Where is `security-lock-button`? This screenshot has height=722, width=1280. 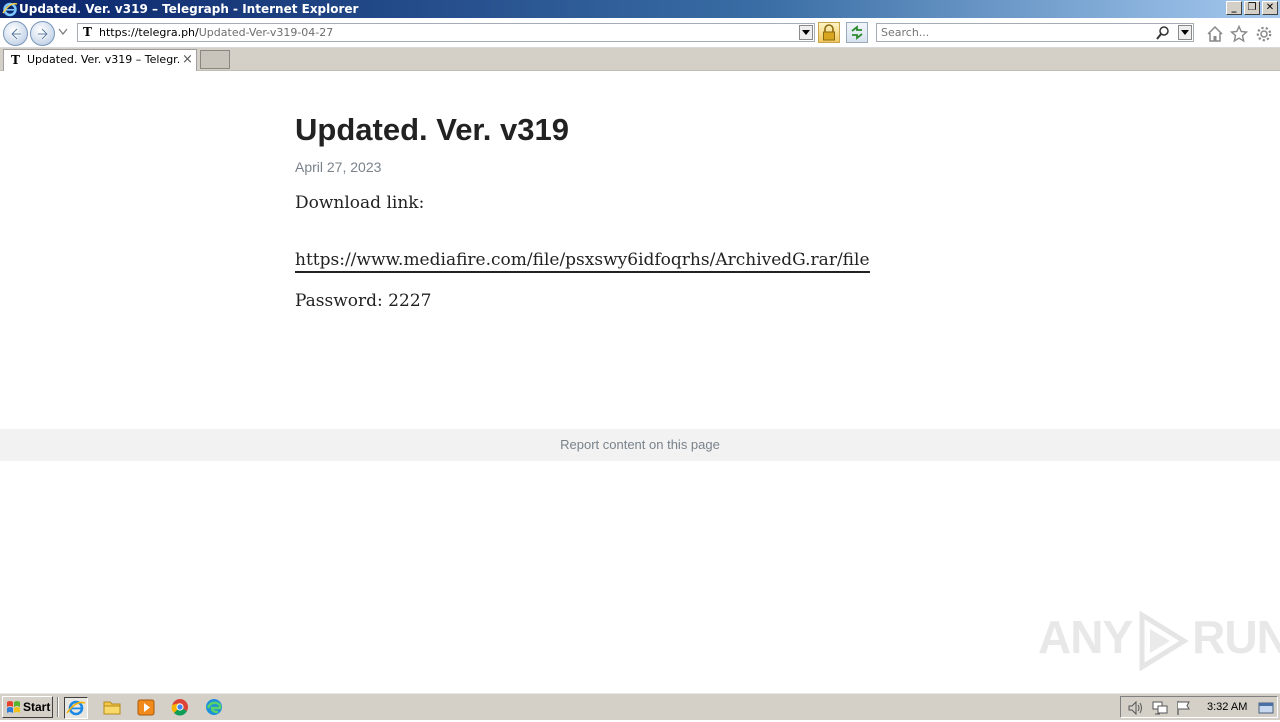 security-lock-button is located at coordinates (829, 32).